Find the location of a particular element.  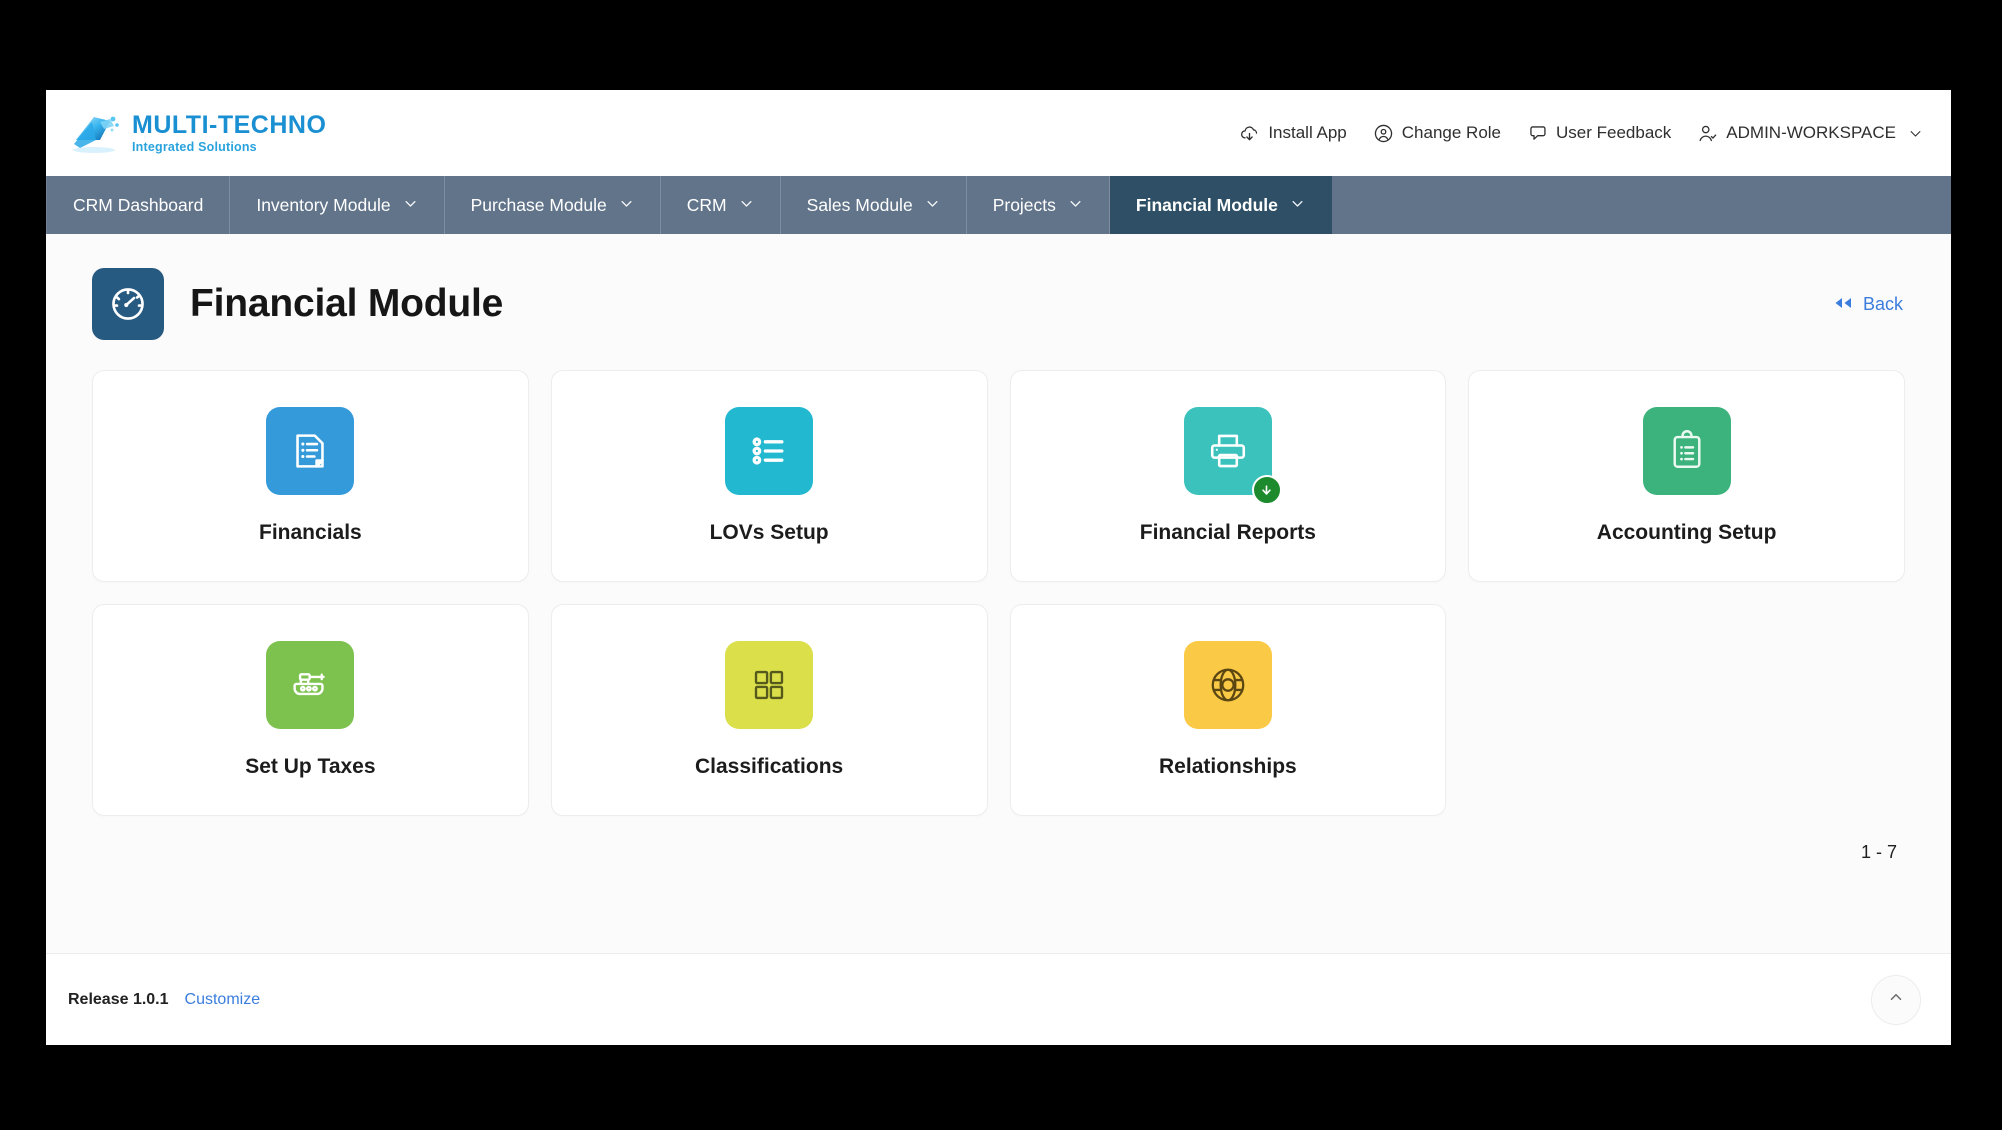

back-label: Back is located at coordinates (1882, 303).